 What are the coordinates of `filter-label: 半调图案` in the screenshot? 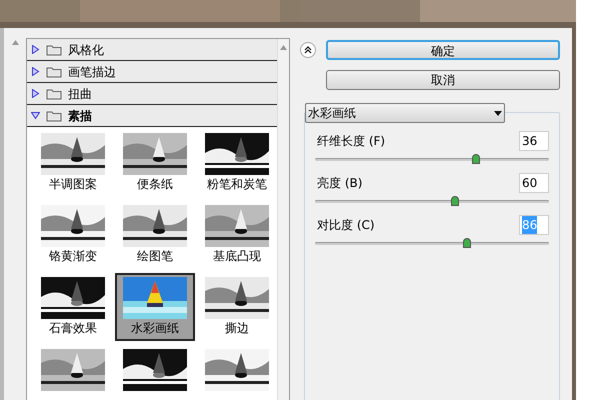 It's located at (73, 184).